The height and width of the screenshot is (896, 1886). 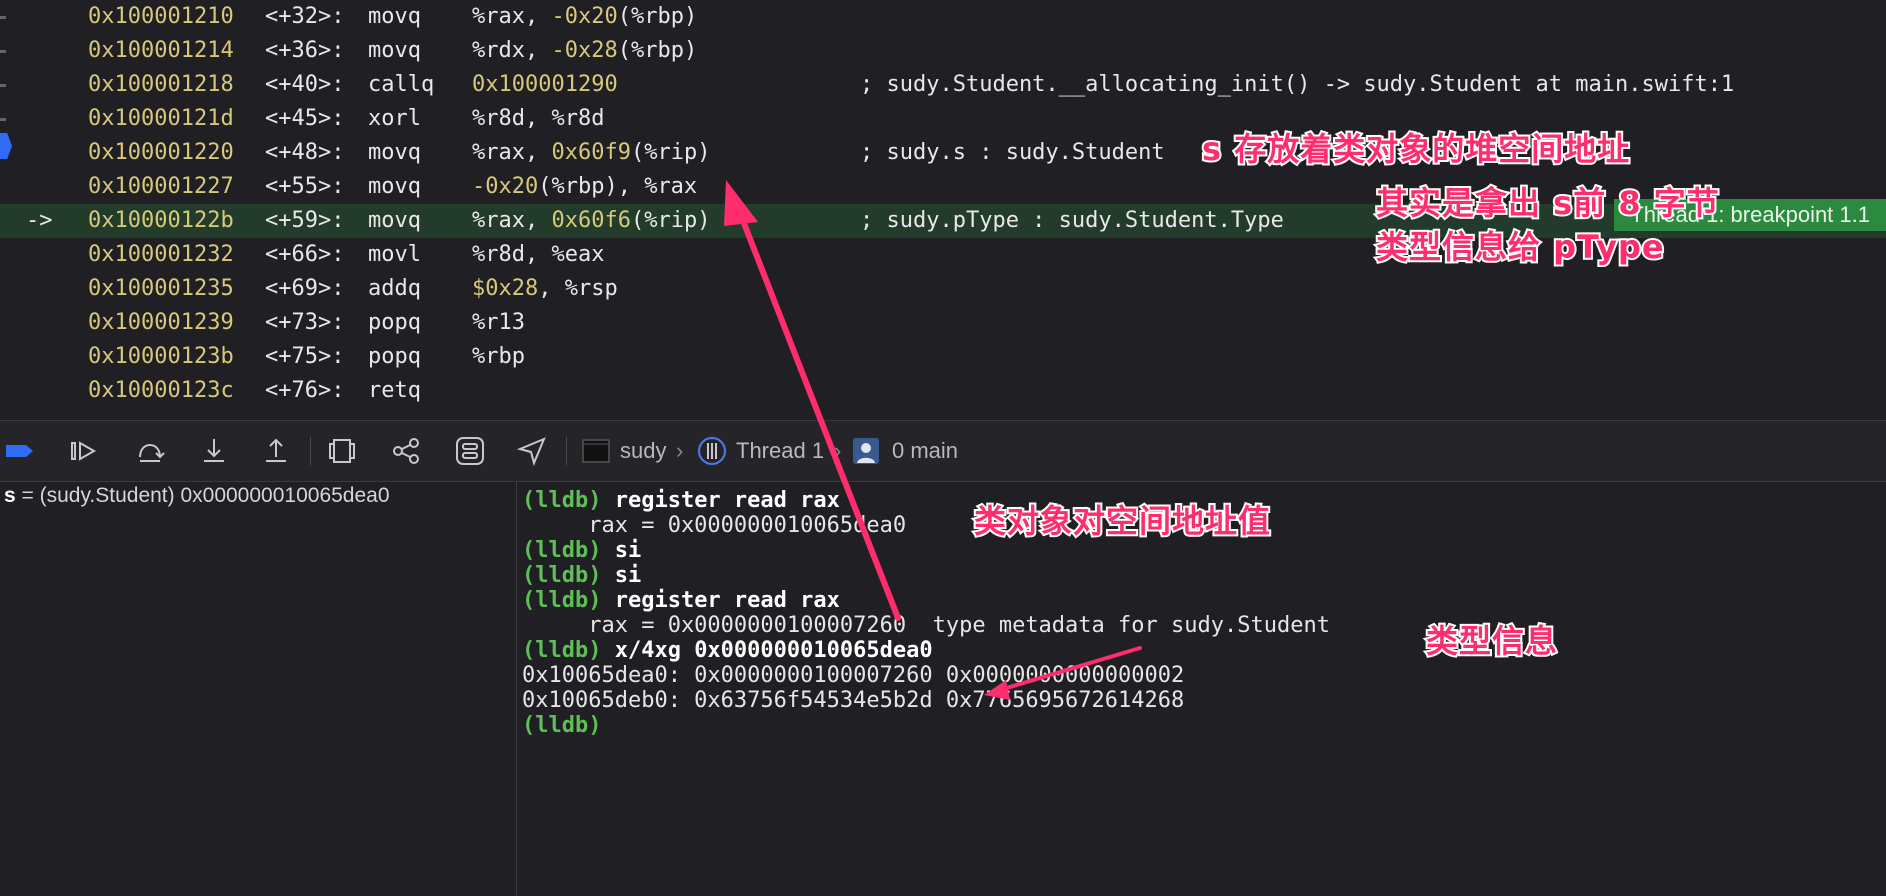 What do you see at coordinates (305, 186) in the screenshot?
I see `instruction-offset: <+55>:` at bounding box center [305, 186].